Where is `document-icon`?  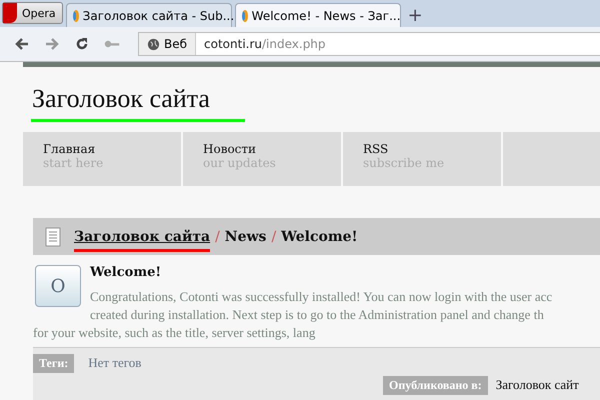 document-icon is located at coordinates (53, 236).